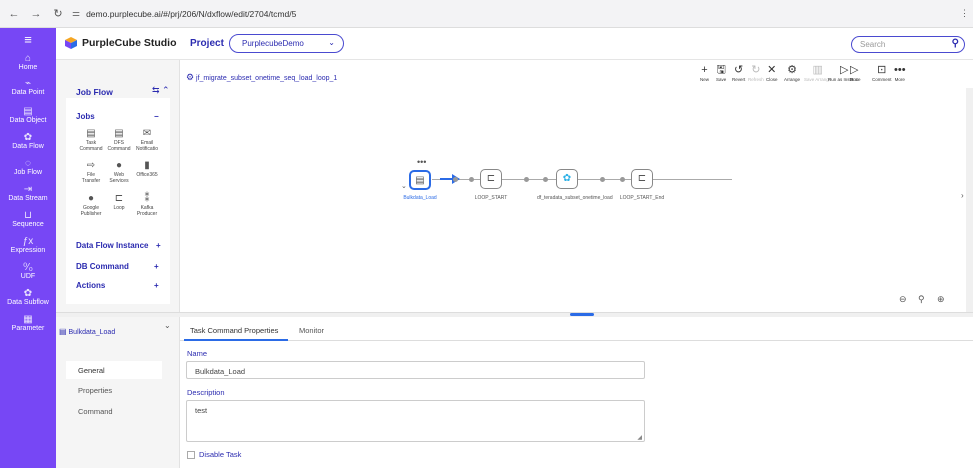 The image size is (973, 468). What do you see at coordinates (91, 214) in the screenshot?
I see `tool-label: Publisher` at bounding box center [91, 214].